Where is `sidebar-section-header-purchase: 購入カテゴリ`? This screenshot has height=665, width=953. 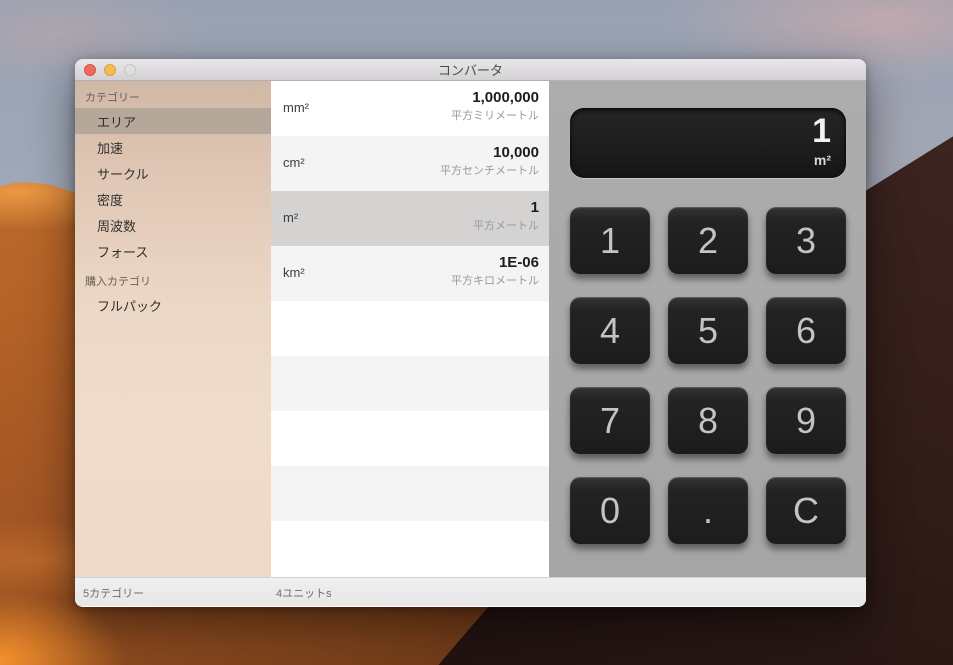 sidebar-section-header-purchase: 購入カテゴリ is located at coordinates (118, 282).